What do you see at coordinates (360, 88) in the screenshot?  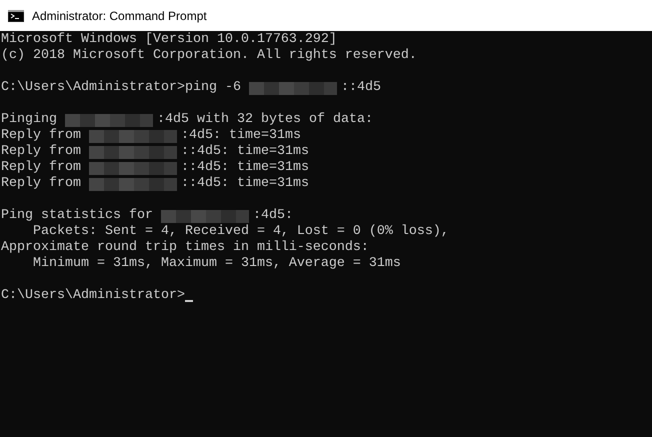 I see `console-text: ::4d5` at bounding box center [360, 88].